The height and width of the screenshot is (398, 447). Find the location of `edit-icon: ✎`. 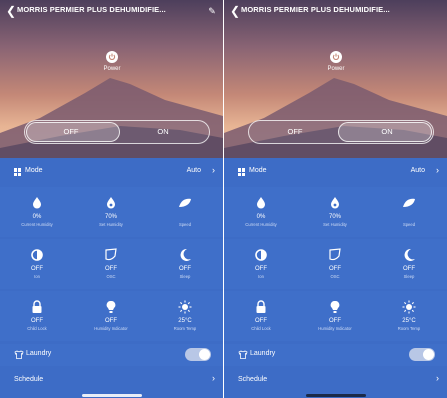

edit-icon: ✎ is located at coordinates (212, 11).